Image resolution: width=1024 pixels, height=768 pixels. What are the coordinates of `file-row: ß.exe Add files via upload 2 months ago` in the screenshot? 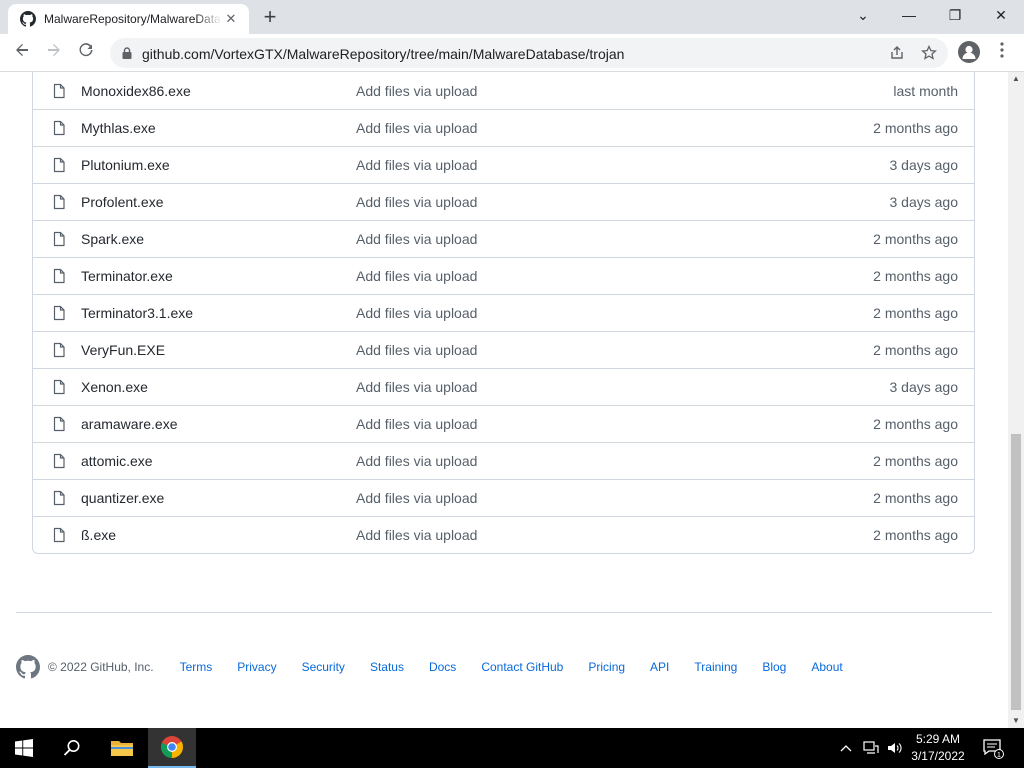 It's located at (503, 534).